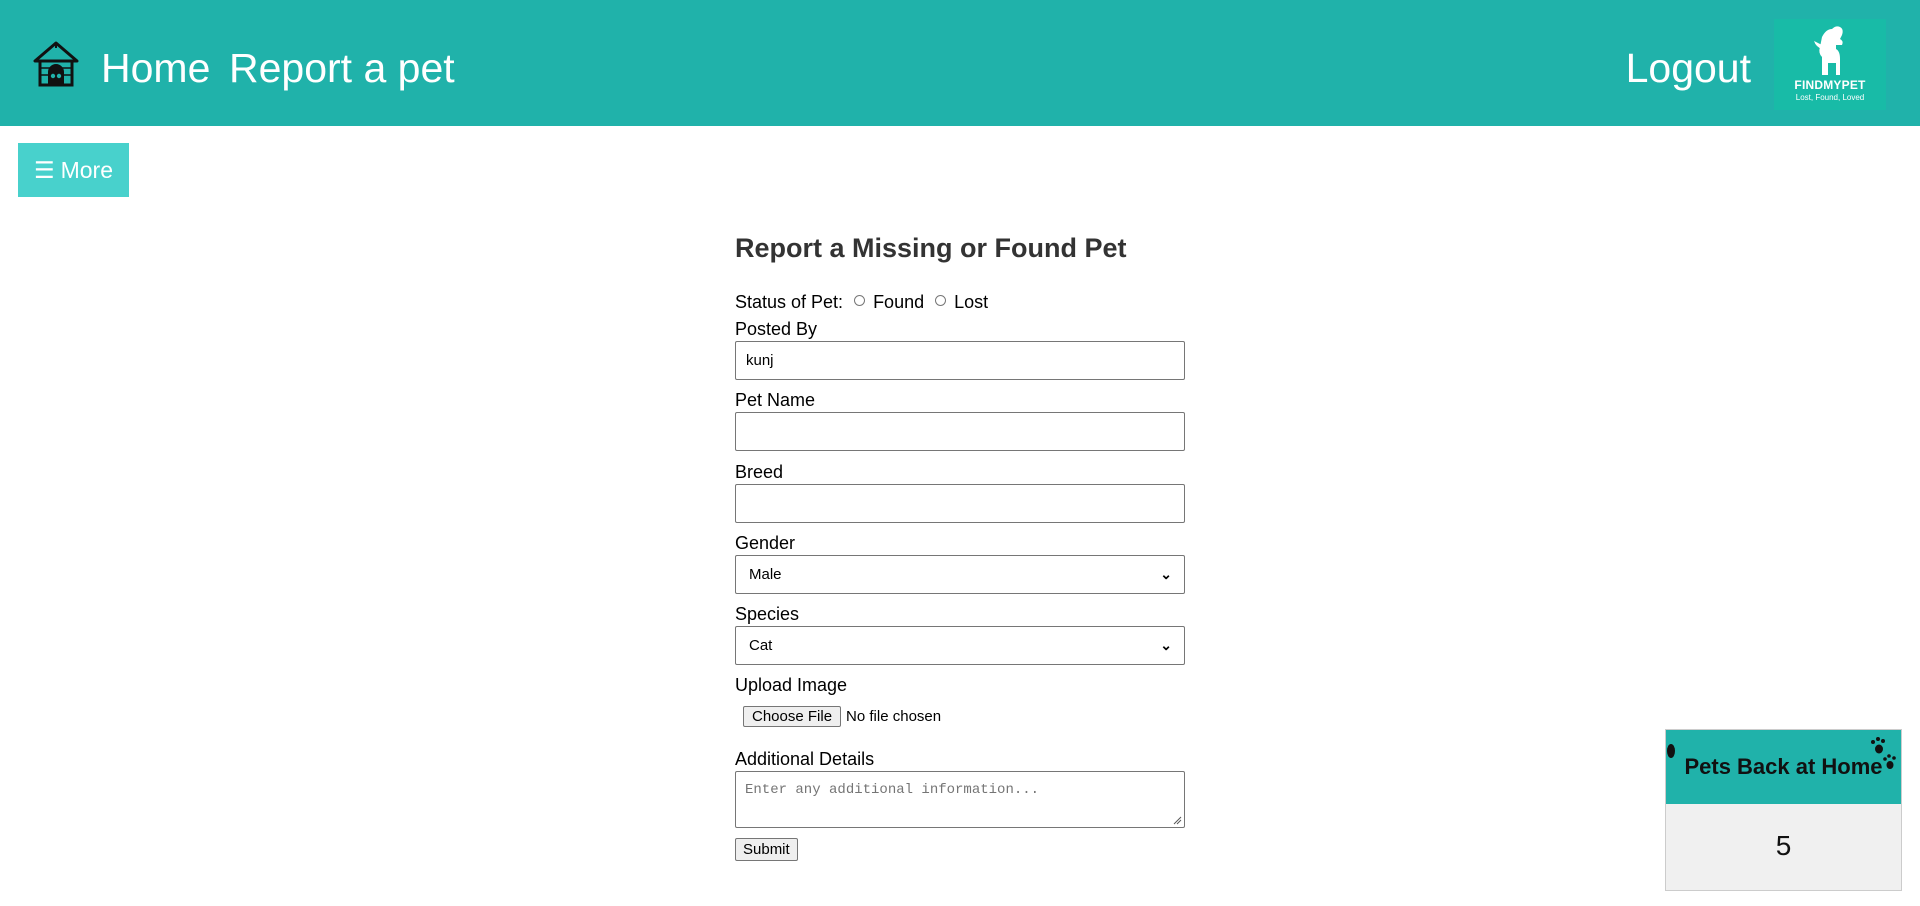  Describe the element at coordinates (960, 645) in the screenshot. I see `species-select: Cat ⌄` at that location.